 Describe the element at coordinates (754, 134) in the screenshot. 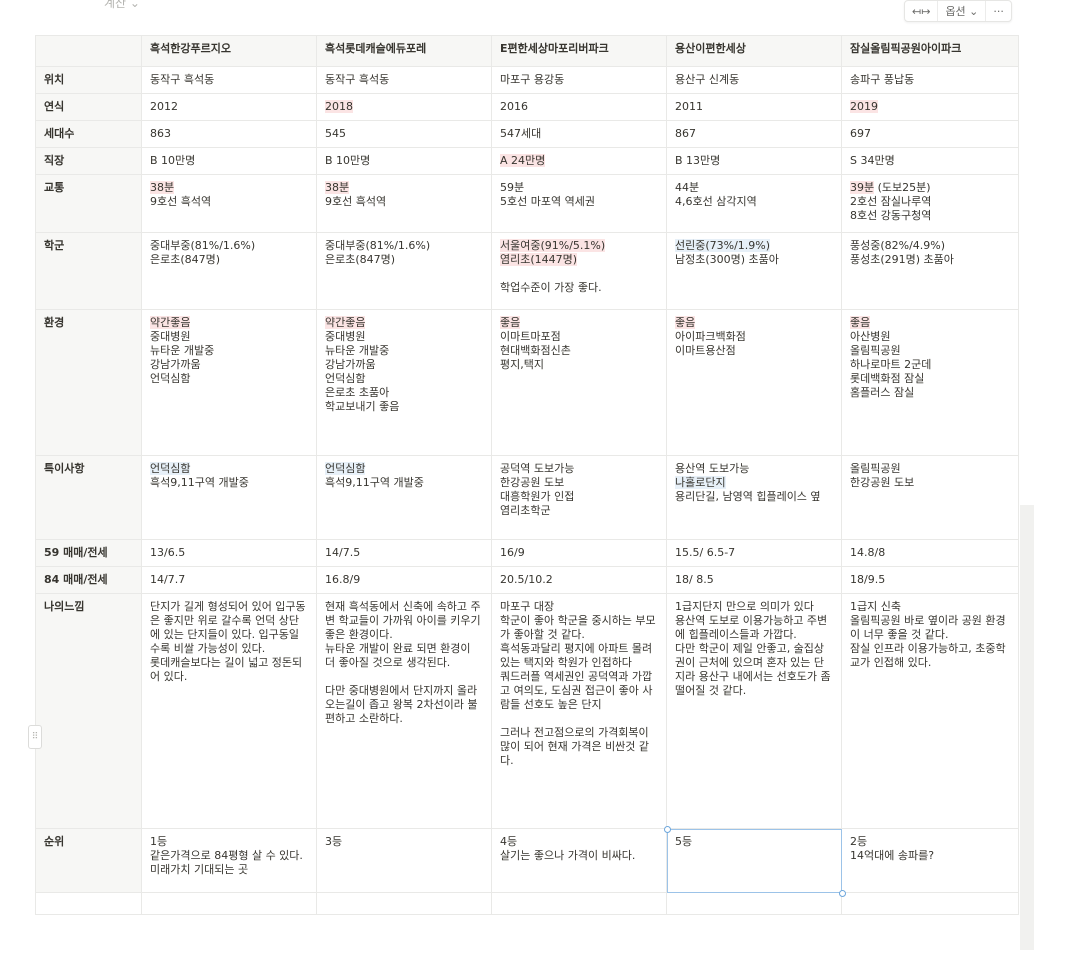

I see `table-cell: 867` at that location.